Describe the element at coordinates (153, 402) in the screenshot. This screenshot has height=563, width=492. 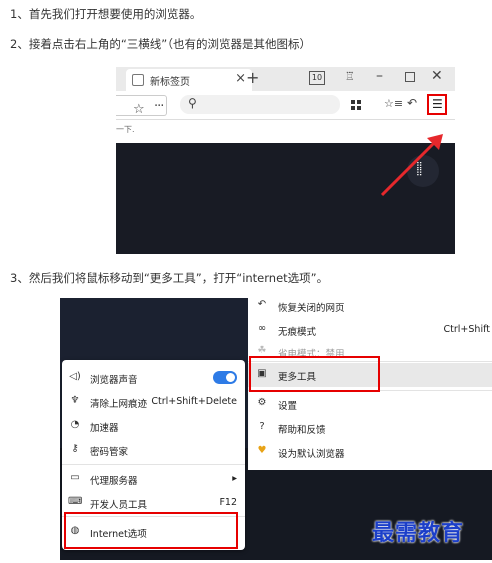
I see `menu-item-clear-history: ♆ 清除上网痕迹 Ctrl+Shift+Delete` at that location.